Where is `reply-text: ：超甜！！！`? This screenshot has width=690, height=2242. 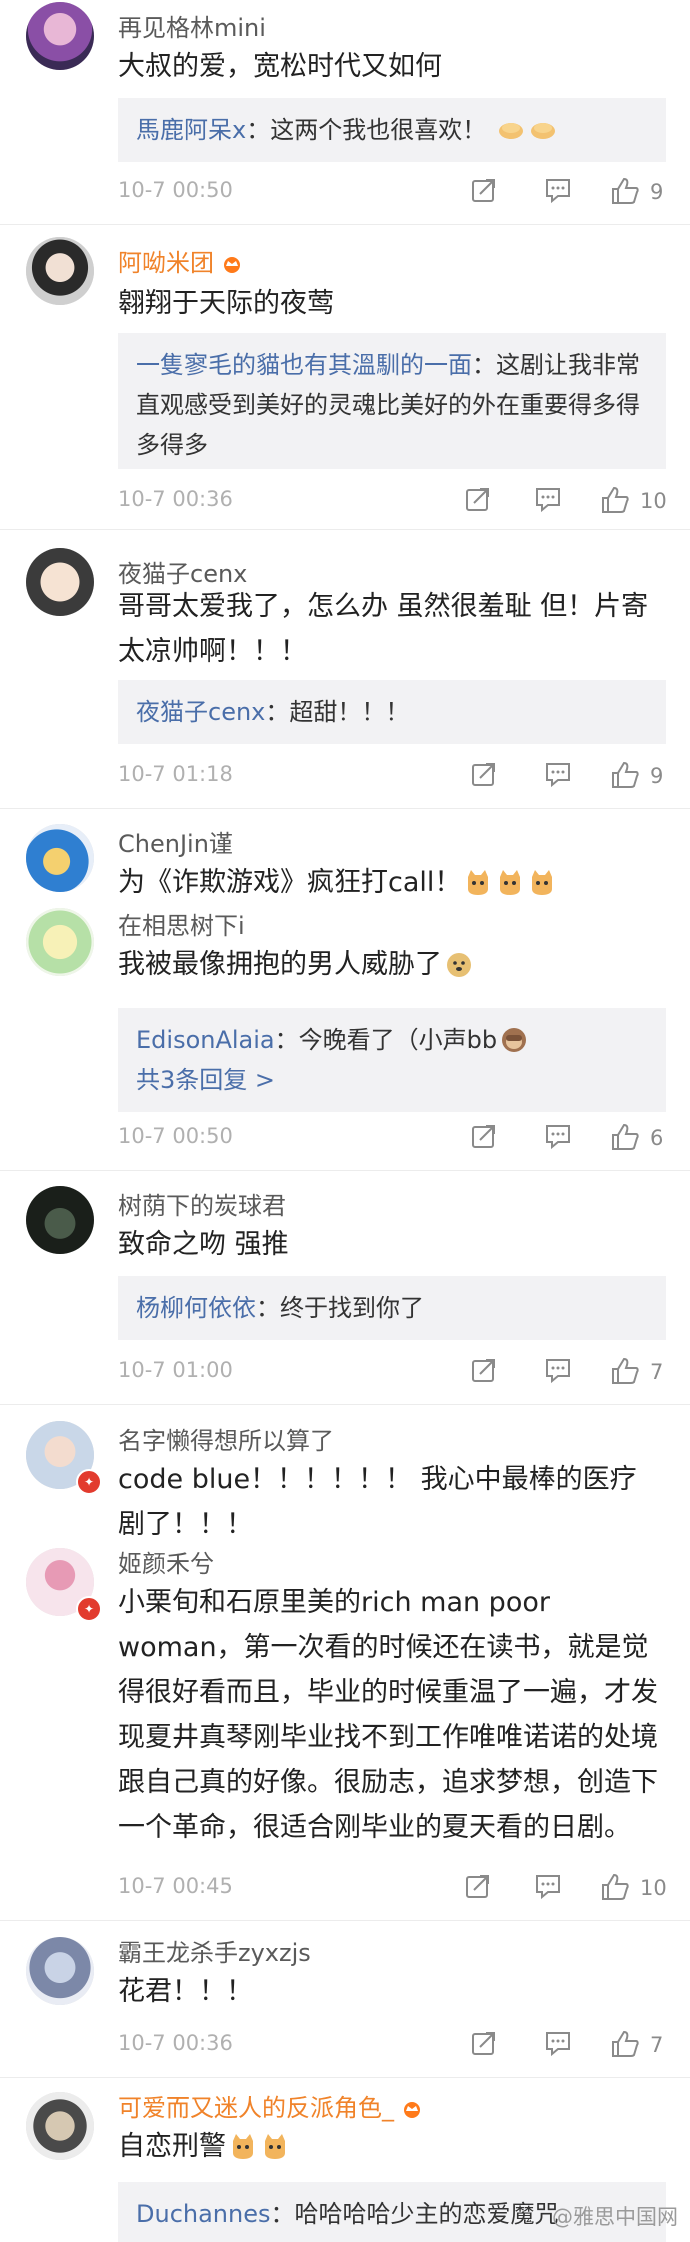 reply-text: ：超甜！！！ is located at coordinates (337, 712).